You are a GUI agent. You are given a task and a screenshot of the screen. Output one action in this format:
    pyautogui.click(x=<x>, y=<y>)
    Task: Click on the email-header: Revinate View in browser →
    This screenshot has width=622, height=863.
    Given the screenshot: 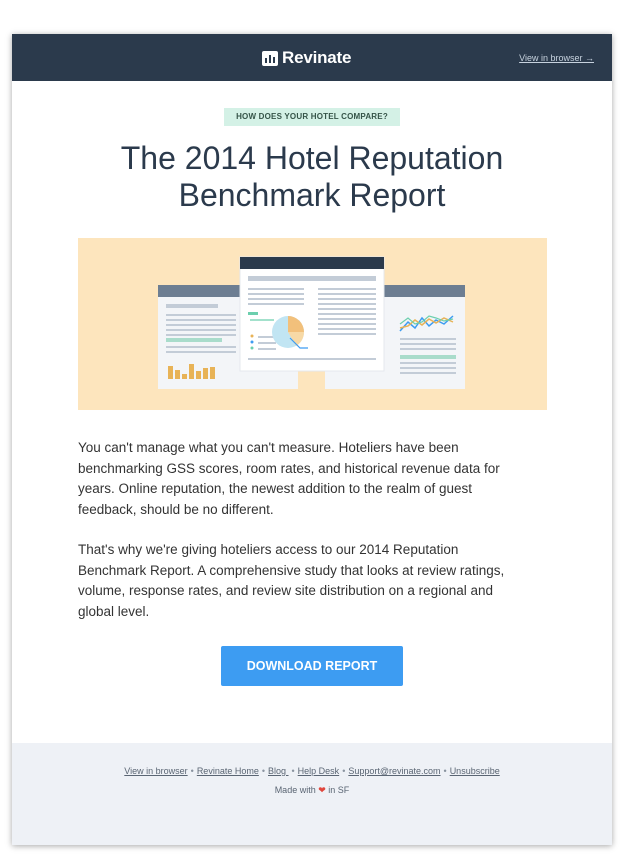 What is the action you would take?
    pyautogui.click(x=312, y=57)
    